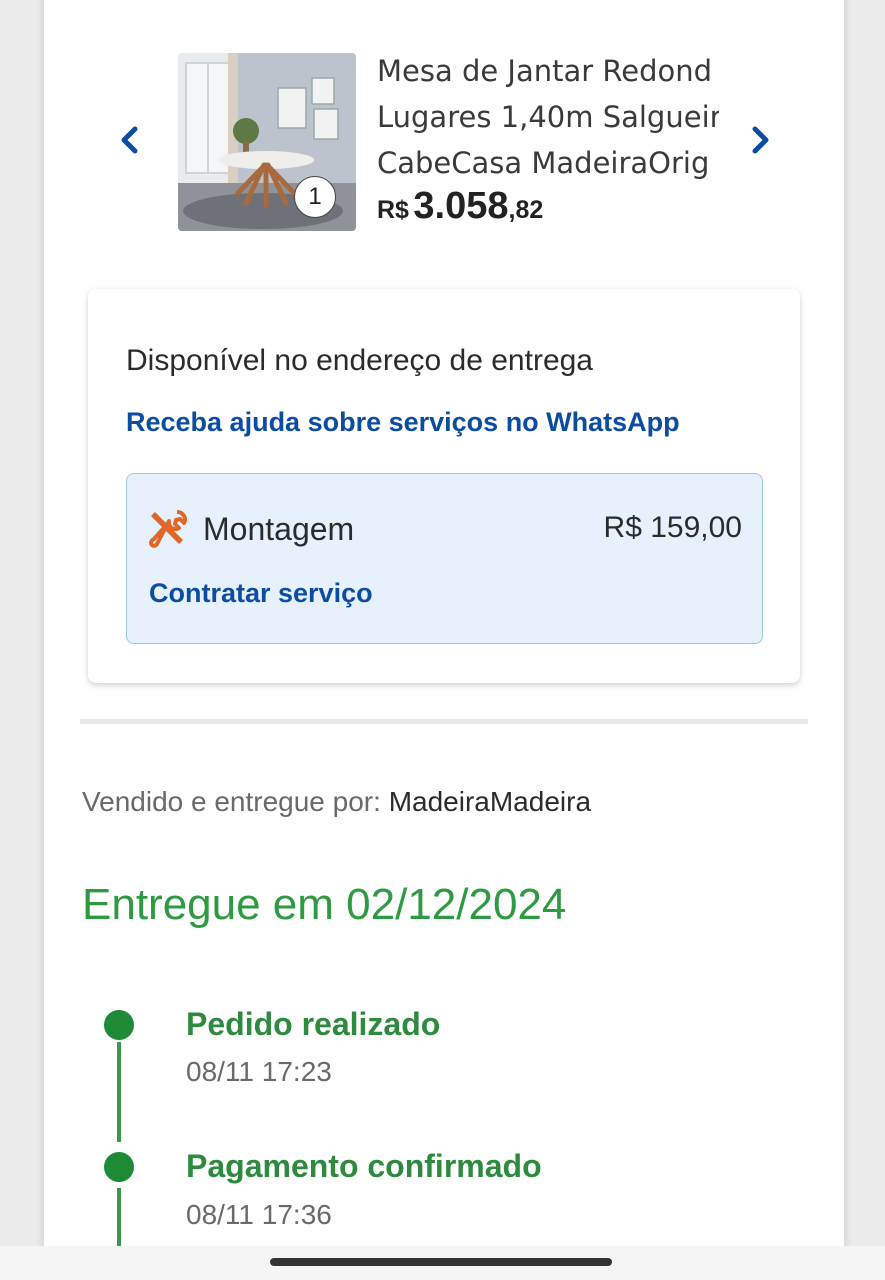 The height and width of the screenshot is (1280, 885). I want to click on price-integer: 3.058, so click(461, 206).